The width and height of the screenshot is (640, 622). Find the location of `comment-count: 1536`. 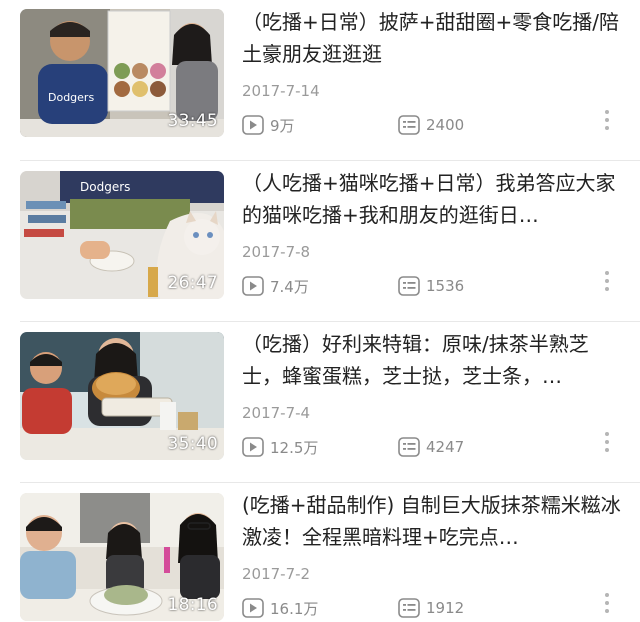

comment-count: 1536 is located at coordinates (431, 286).